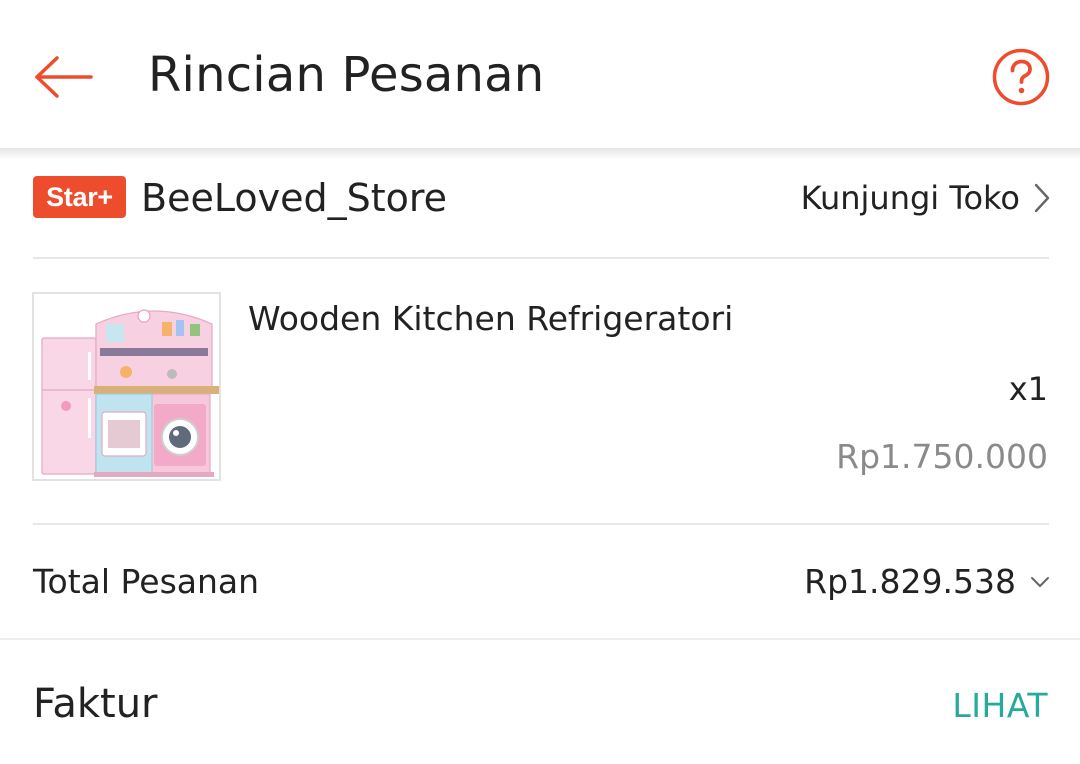 This screenshot has height=764, width=1080. Describe the element at coordinates (95, 704) in the screenshot. I see `invoice-label: Faktur` at that location.